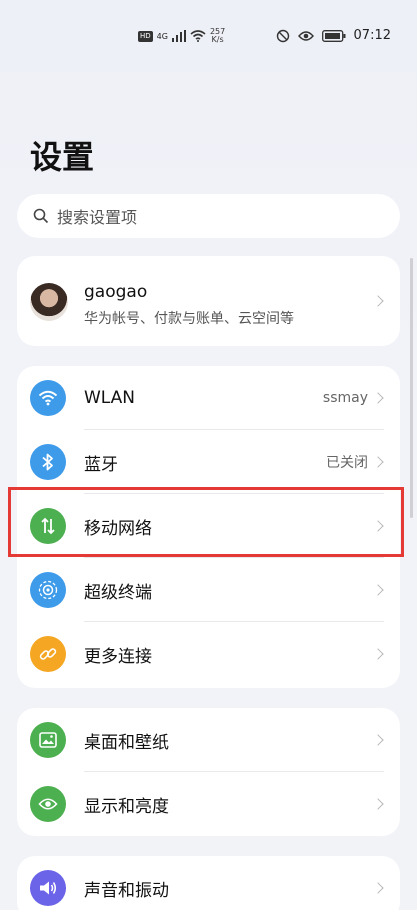 Image resolution: width=417 pixels, height=910 pixels. I want to click on wlan-value: ssmay, so click(345, 398).